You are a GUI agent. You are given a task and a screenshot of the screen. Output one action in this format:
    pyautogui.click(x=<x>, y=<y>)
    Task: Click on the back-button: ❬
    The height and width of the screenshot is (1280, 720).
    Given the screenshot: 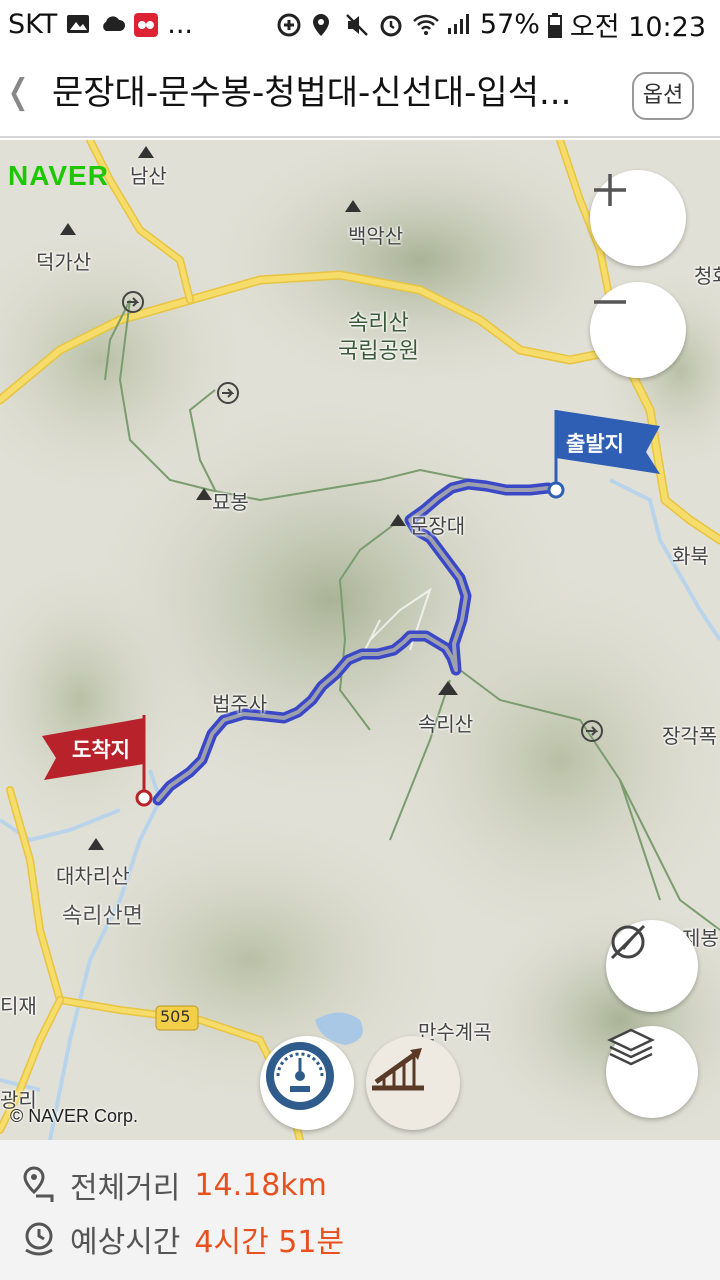 What is the action you would take?
    pyautogui.click(x=18, y=92)
    